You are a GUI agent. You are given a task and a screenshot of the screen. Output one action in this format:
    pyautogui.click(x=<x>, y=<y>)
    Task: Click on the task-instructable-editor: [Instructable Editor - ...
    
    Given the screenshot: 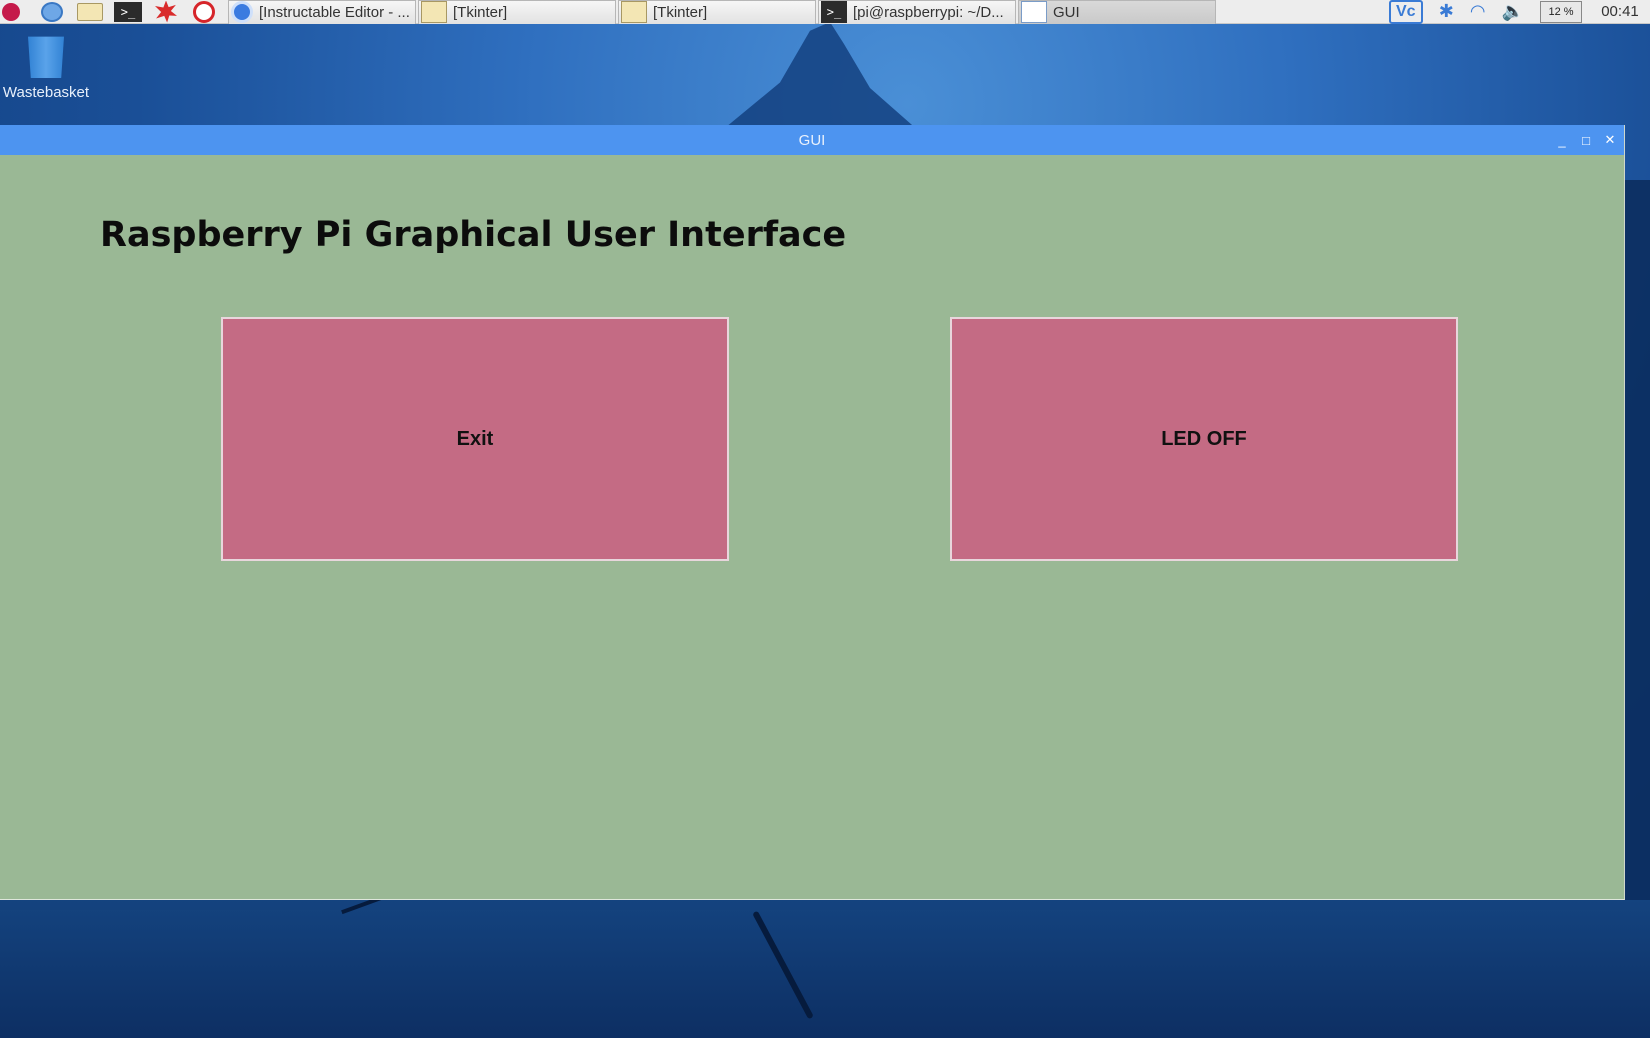 What is the action you would take?
    pyautogui.click(x=322, y=12)
    